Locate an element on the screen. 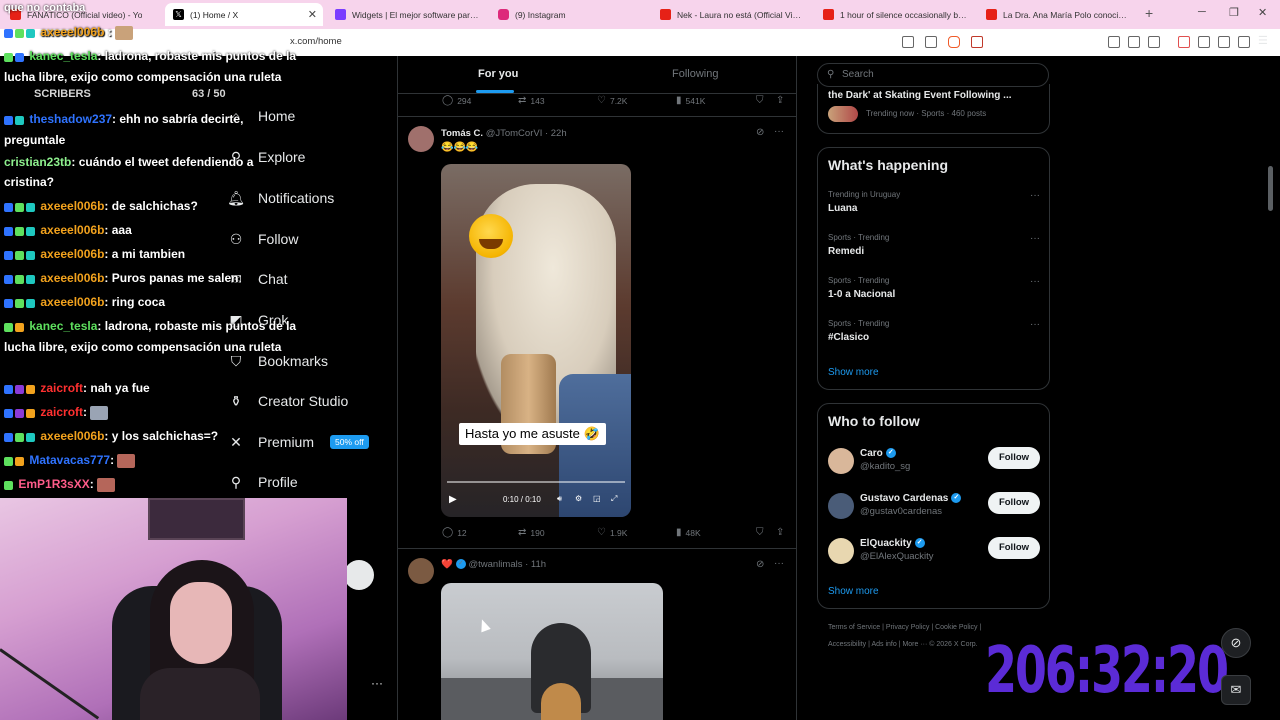 The width and height of the screenshot is (1280, 720). browser-tab: La Dra. Ana María Polo conoció a su is located at coordinates (1058, 14).